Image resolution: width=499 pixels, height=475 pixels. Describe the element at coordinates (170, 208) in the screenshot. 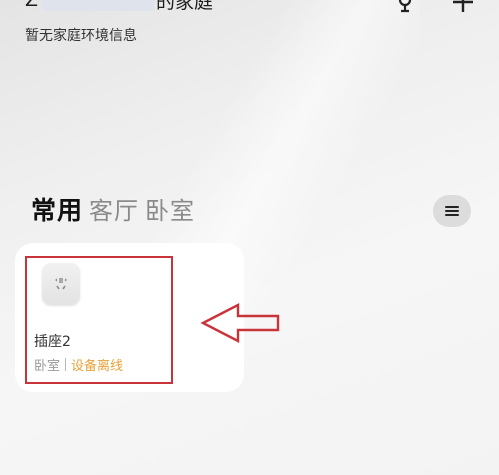

I see `tab-bedroom: 卧室` at that location.